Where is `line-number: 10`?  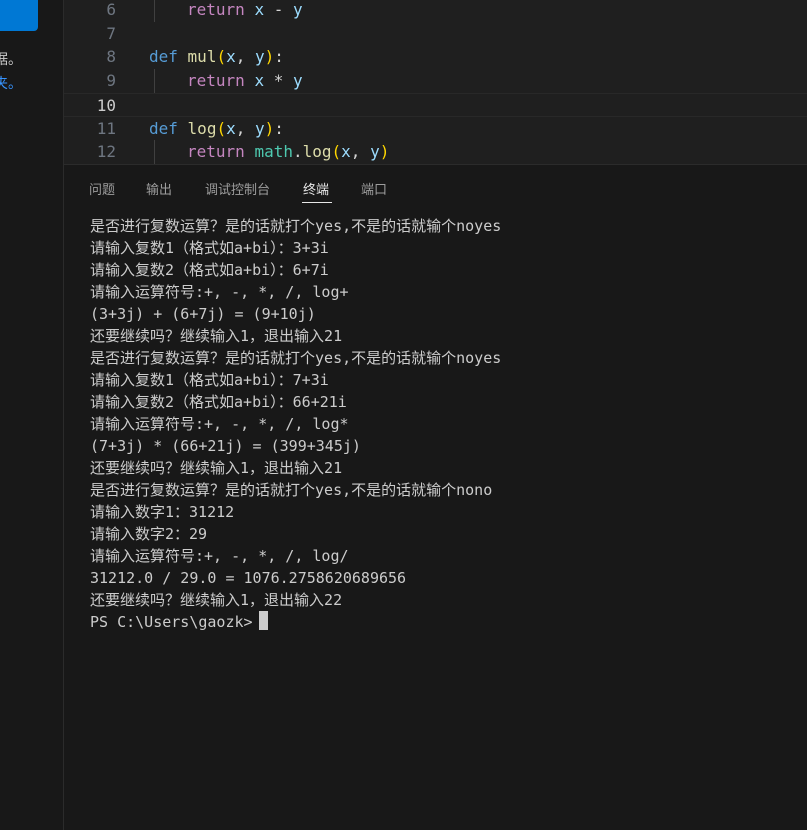
line-number: 10 is located at coordinates (106, 105).